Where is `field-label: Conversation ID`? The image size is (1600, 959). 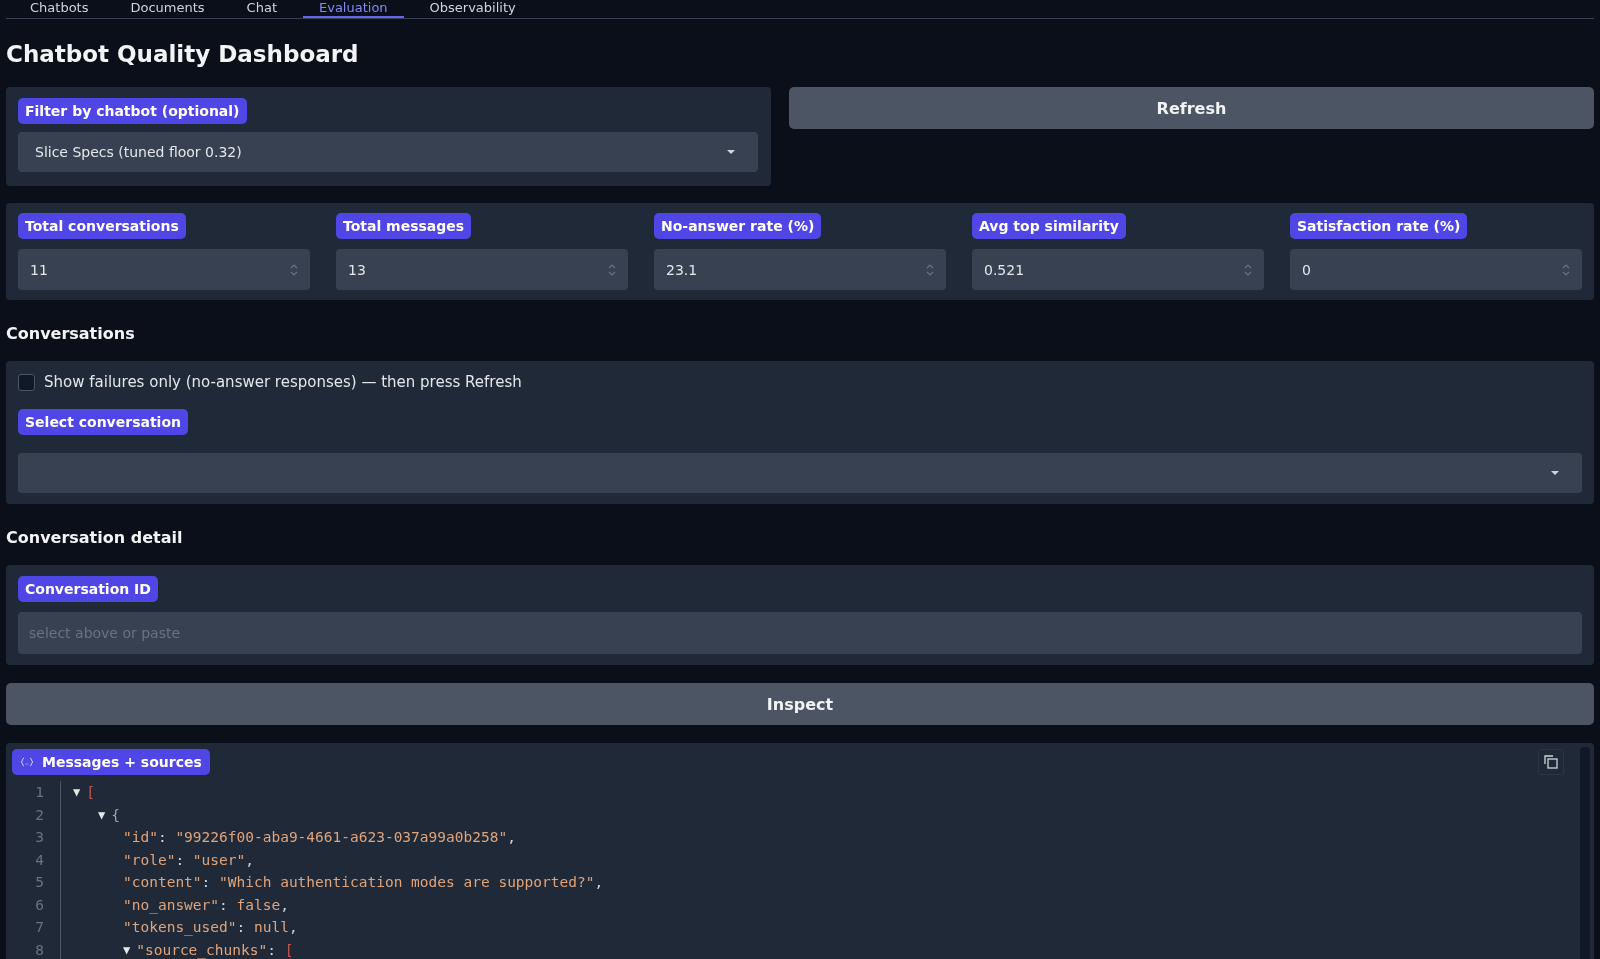
field-label: Conversation ID is located at coordinates (88, 589).